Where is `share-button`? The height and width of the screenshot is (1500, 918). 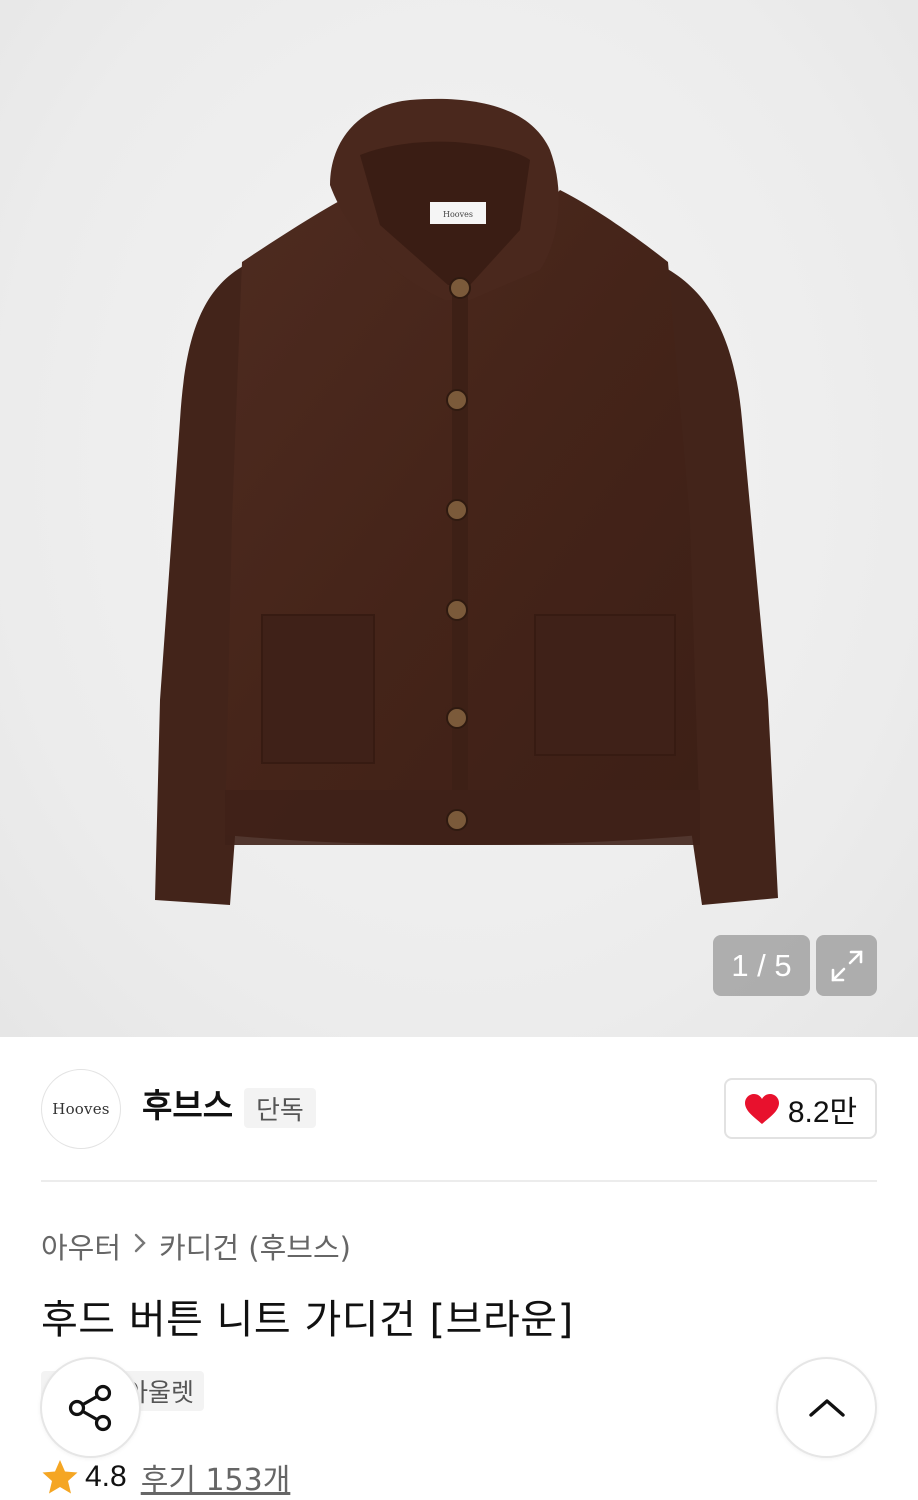 share-button is located at coordinates (90, 1407).